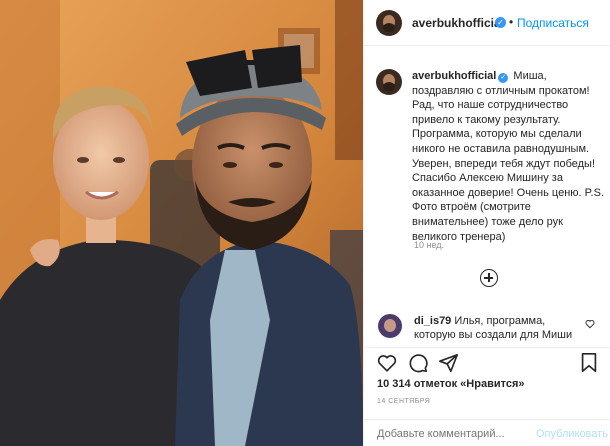 The width and height of the screenshot is (610, 446). Describe the element at coordinates (390, 326) in the screenshot. I see `commenter-avatar` at that location.